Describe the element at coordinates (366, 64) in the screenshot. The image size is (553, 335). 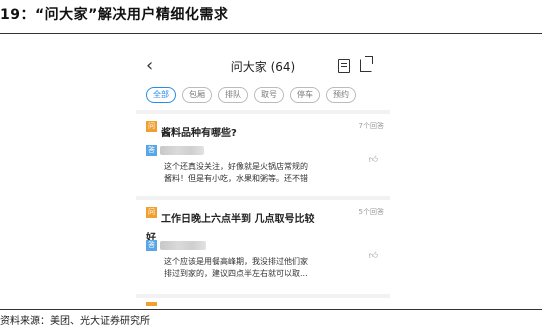
I see `share-icon` at that location.